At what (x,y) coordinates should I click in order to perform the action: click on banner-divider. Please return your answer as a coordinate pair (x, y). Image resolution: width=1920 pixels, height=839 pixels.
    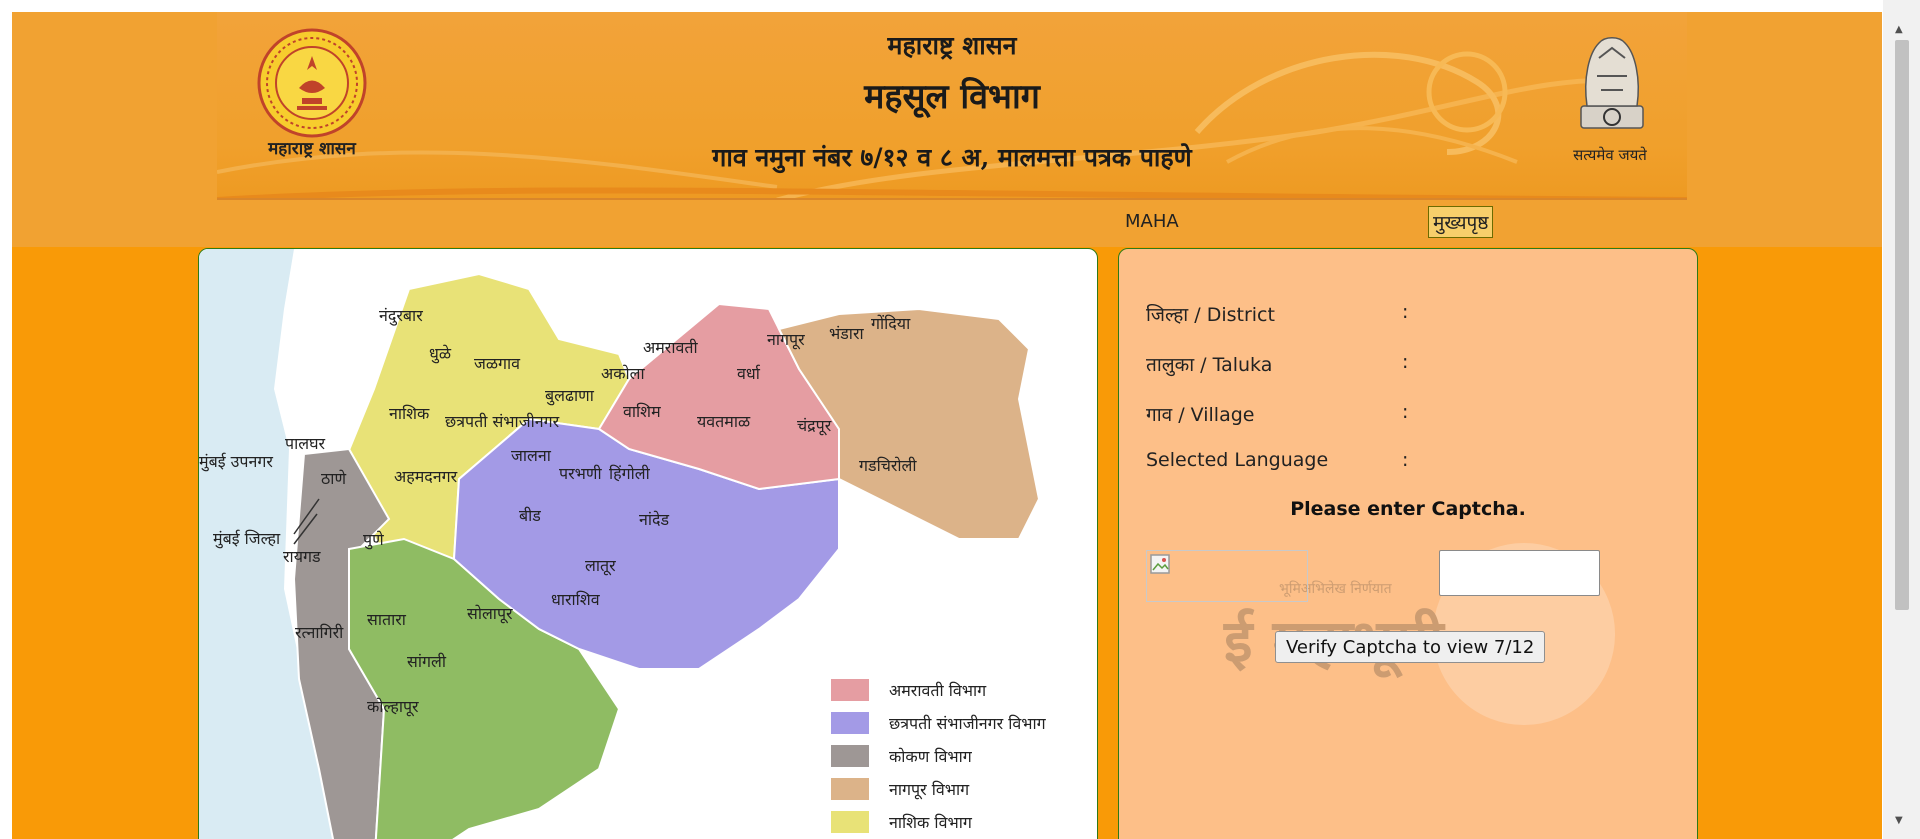
    Looking at the image, I should click on (952, 199).